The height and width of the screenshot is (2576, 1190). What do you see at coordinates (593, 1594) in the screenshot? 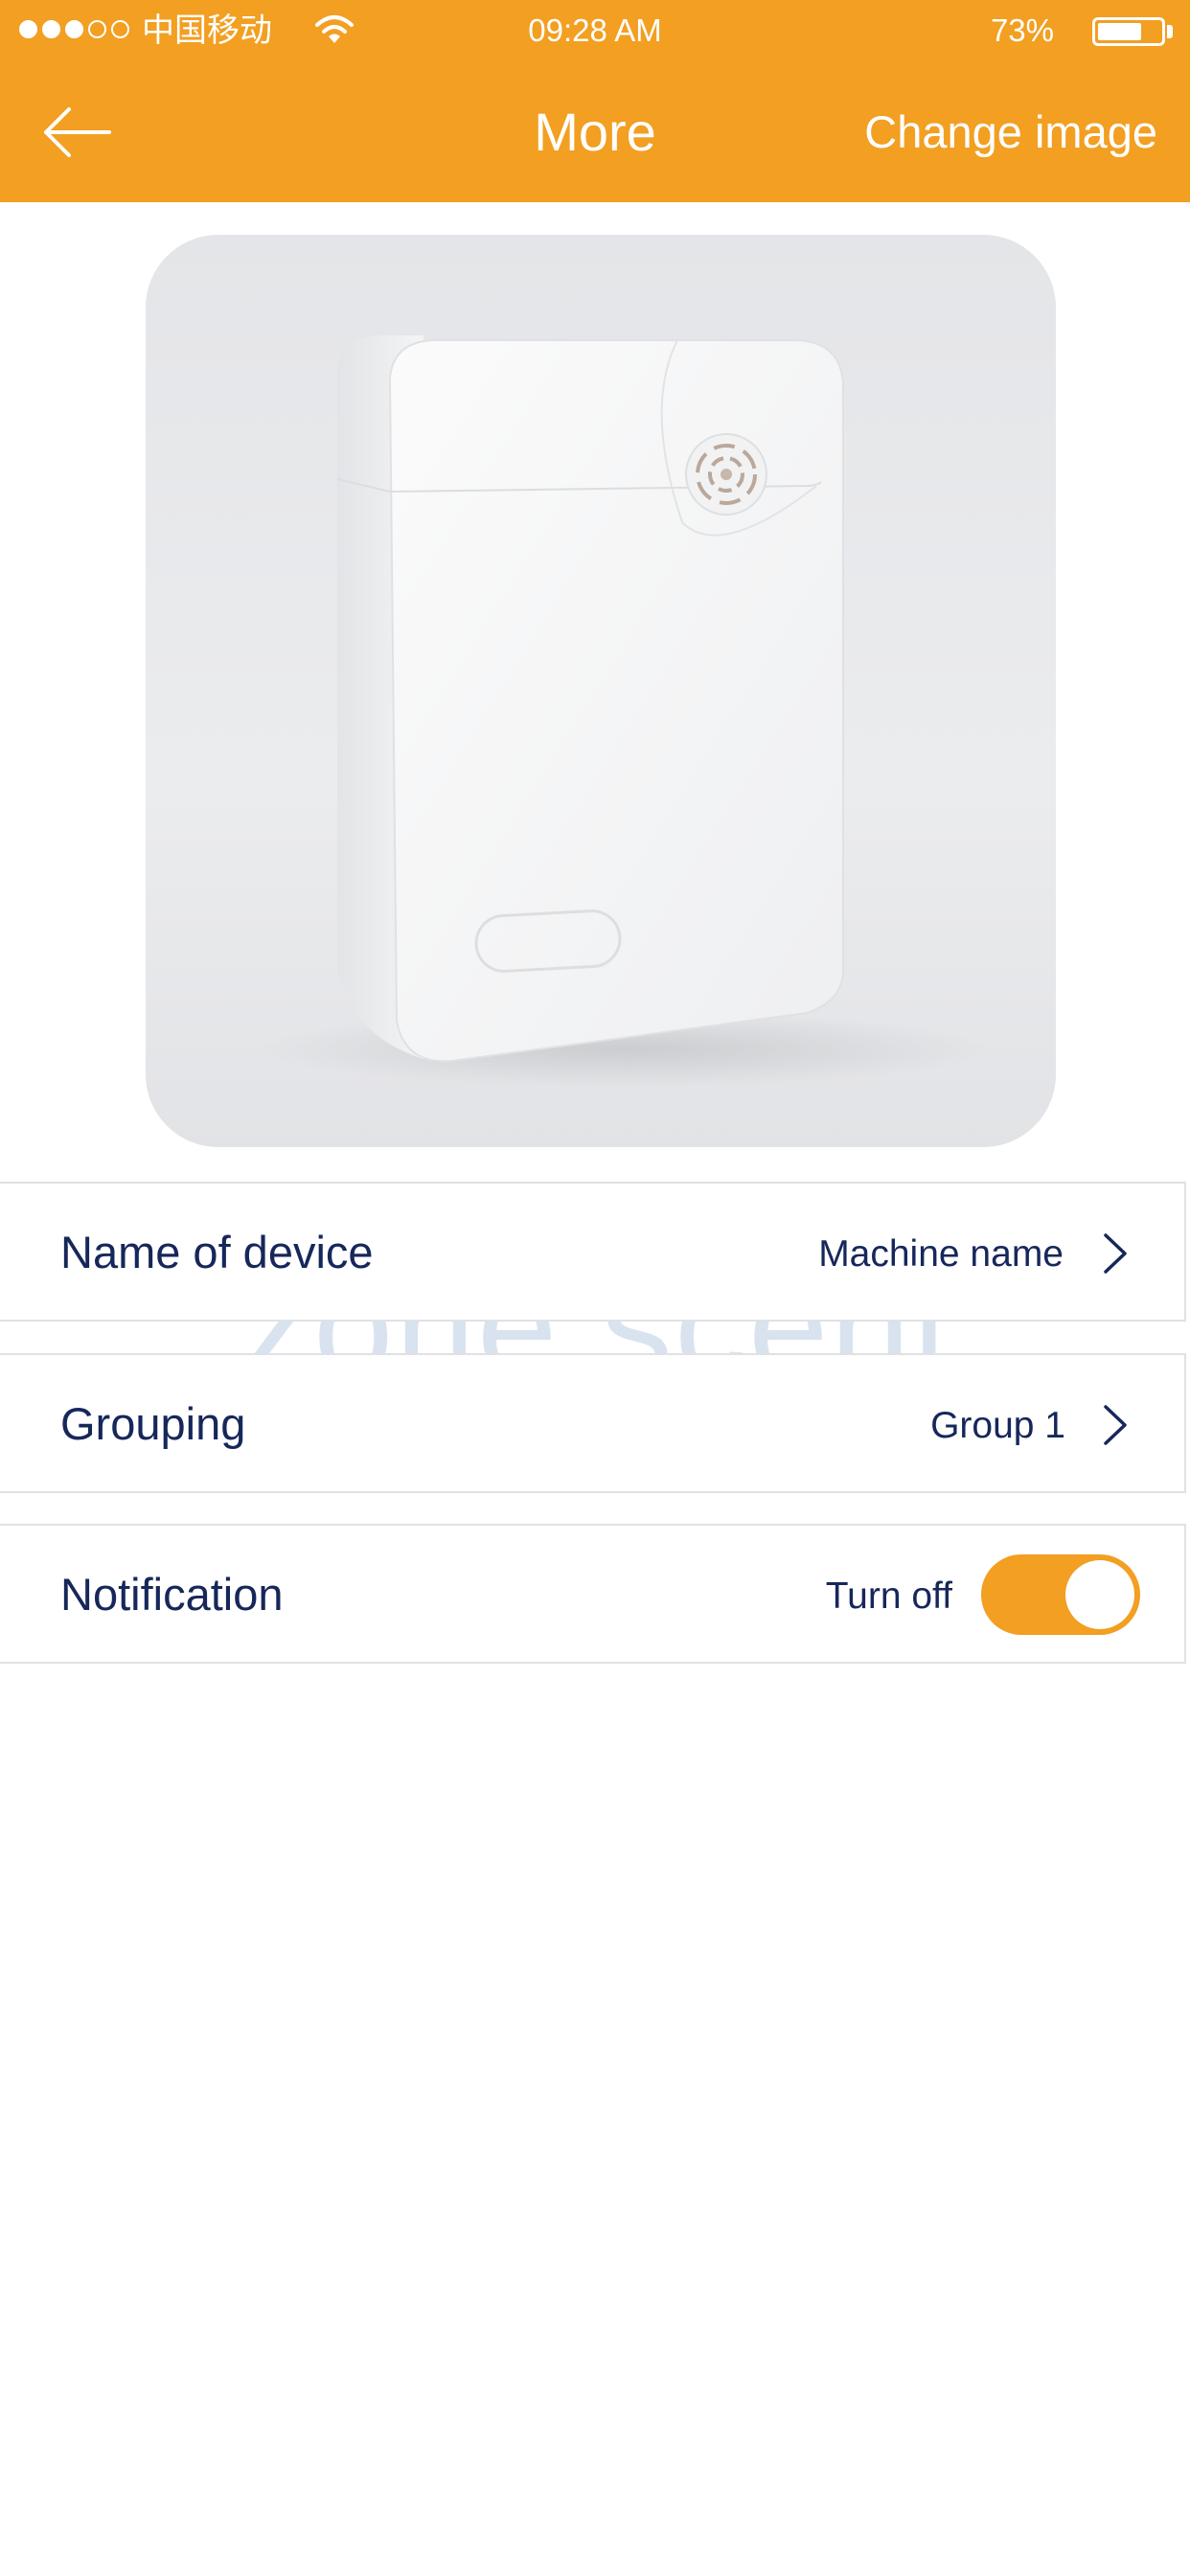
I see `notification-row: Notification Turn off` at bounding box center [593, 1594].